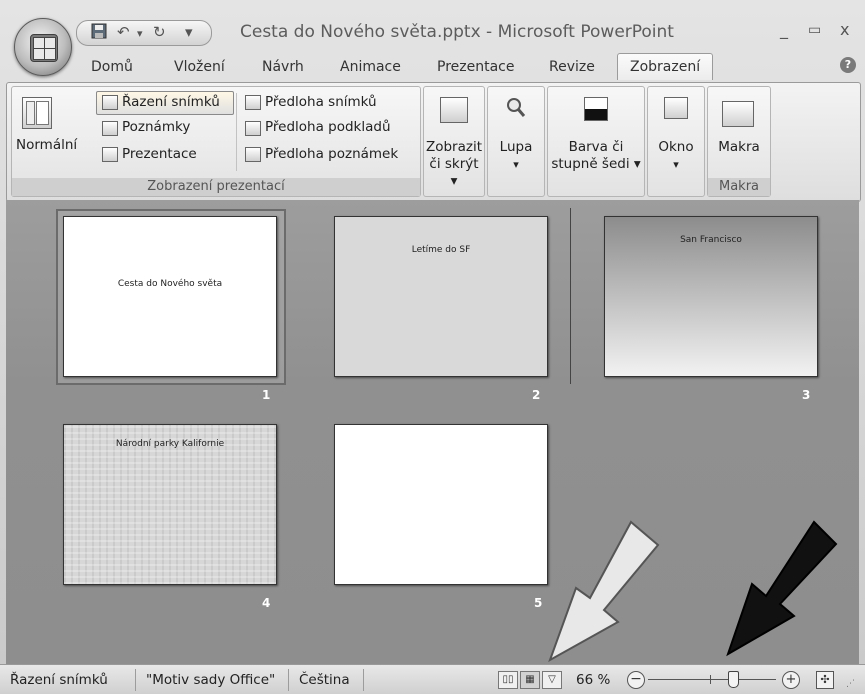 The image size is (865, 694). I want to click on window-icon, so click(676, 108).